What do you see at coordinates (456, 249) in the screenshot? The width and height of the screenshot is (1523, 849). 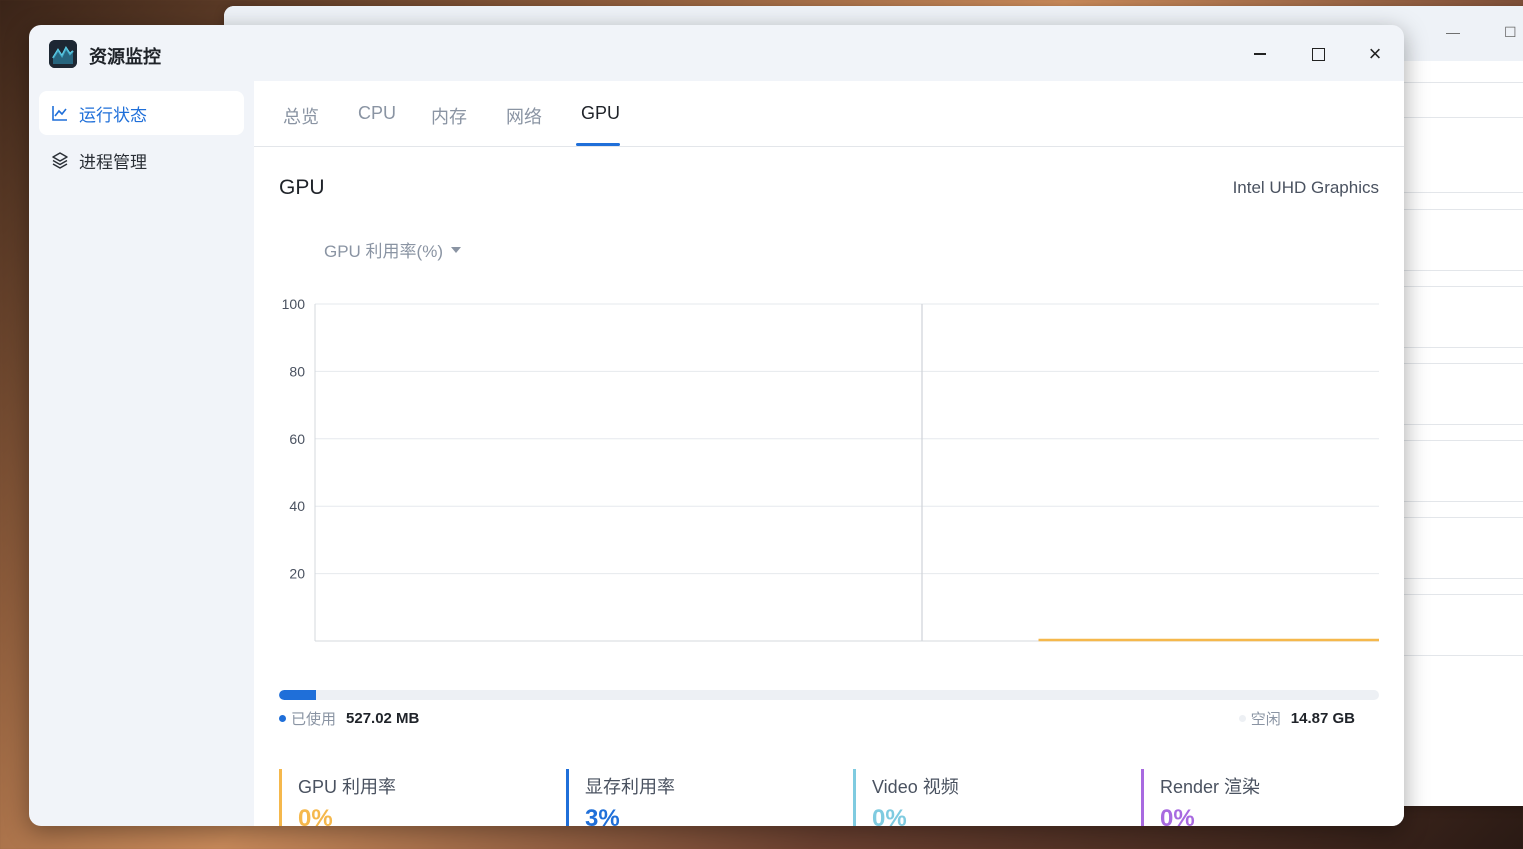 I see `caret-down-icon` at bounding box center [456, 249].